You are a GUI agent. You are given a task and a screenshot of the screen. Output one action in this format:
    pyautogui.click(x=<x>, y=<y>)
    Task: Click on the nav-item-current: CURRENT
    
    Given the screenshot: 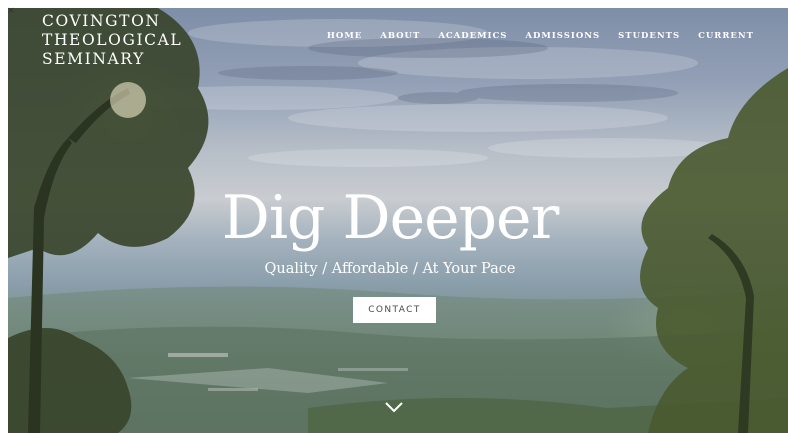 What is the action you would take?
    pyautogui.click(x=726, y=36)
    